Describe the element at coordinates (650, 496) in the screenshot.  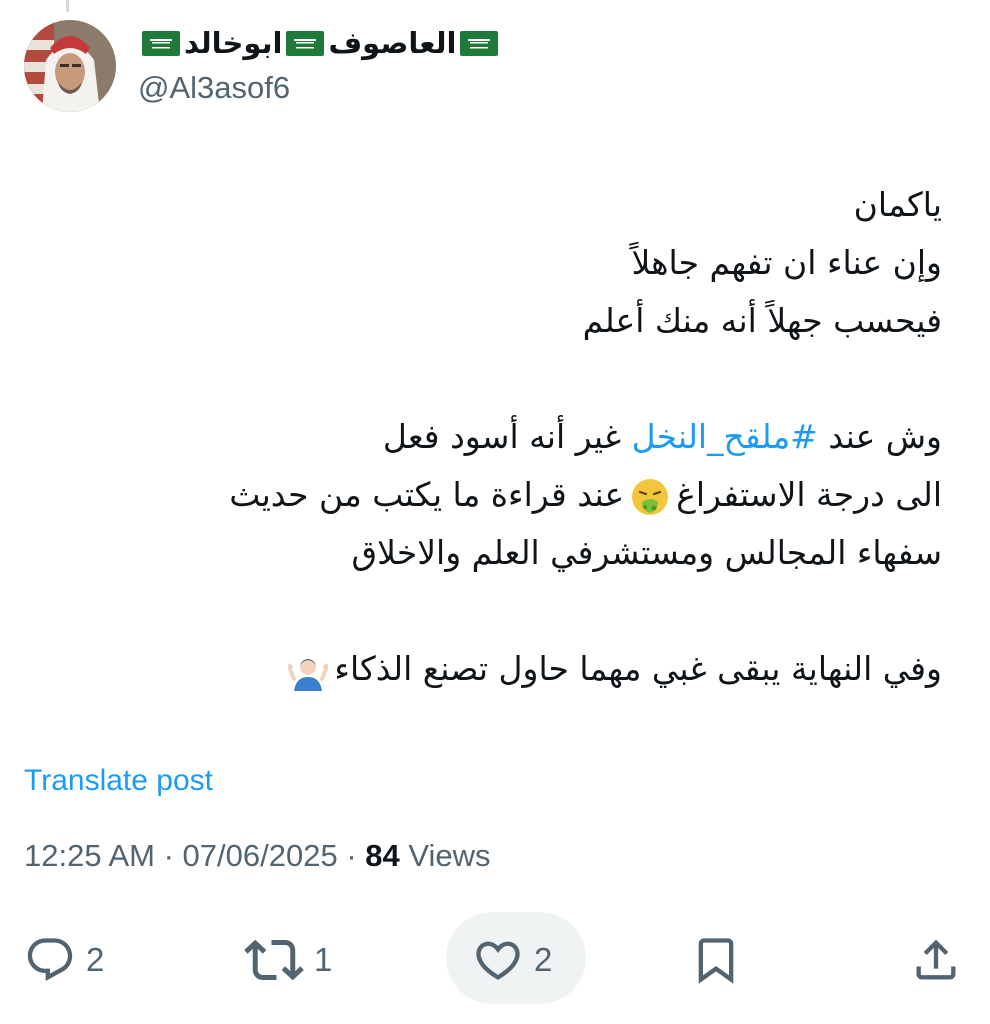
I see `nauseated-face-emoji` at that location.